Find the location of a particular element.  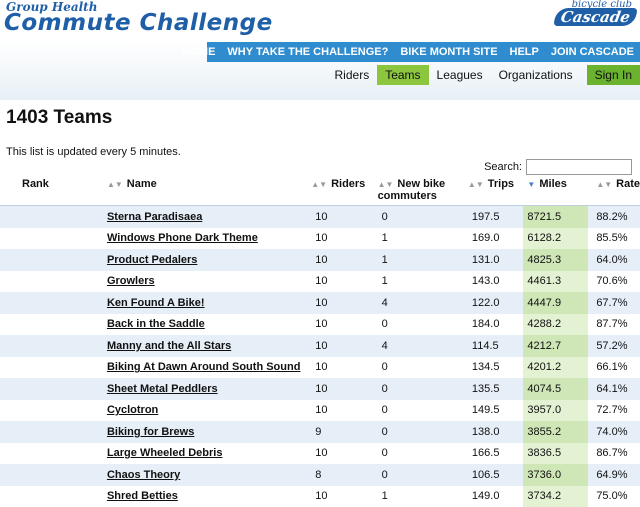

cell-trips: 143.0 is located at coordinates (496, 282).